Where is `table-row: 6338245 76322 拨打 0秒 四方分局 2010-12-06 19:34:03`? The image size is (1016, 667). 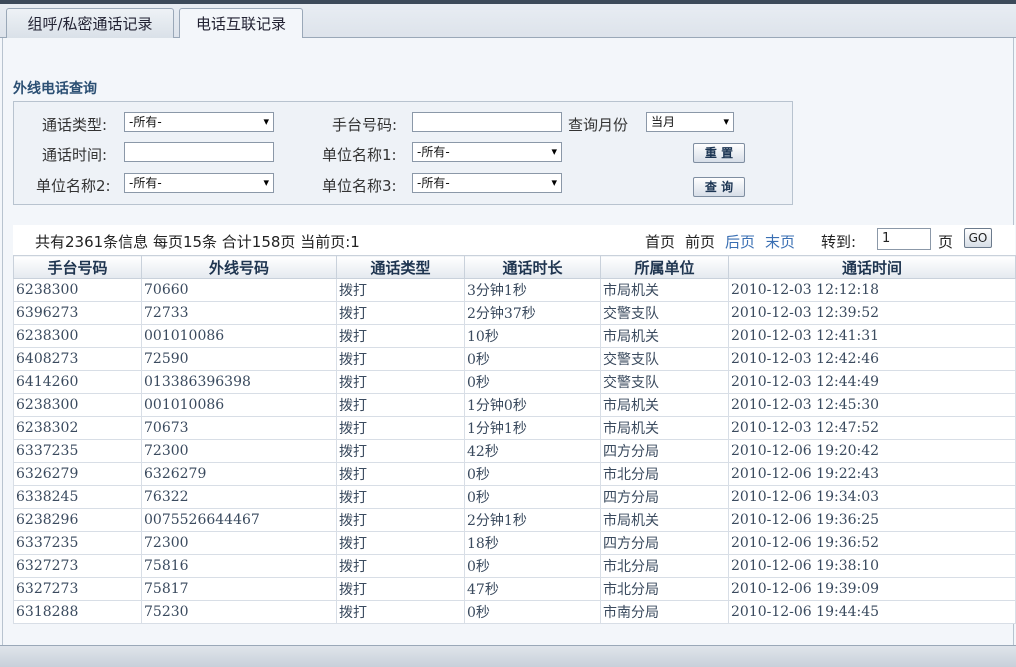
table-row: 6338245 76322 拨打 0秒 四方分局 2010-12-06 19:34:03 is located at coordinates (514, 497).